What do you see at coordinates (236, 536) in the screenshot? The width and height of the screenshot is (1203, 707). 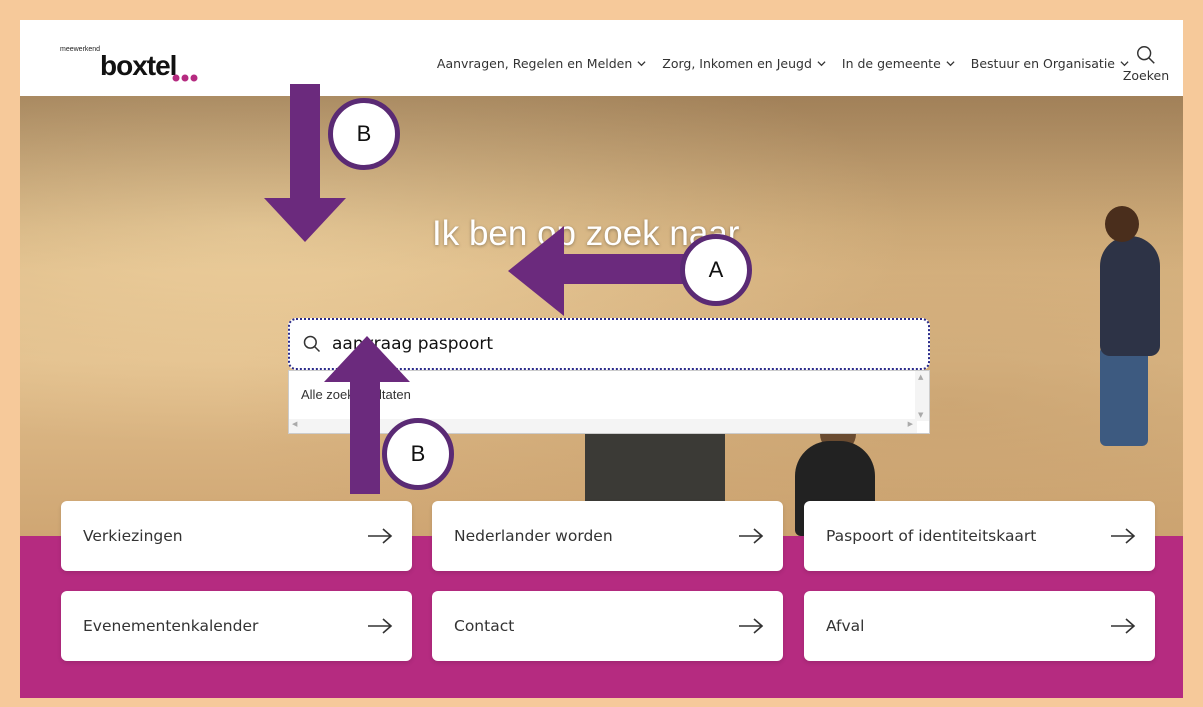 I see `tile-verkiezingen: Verkiezingen` at bounding box center [236, 536].